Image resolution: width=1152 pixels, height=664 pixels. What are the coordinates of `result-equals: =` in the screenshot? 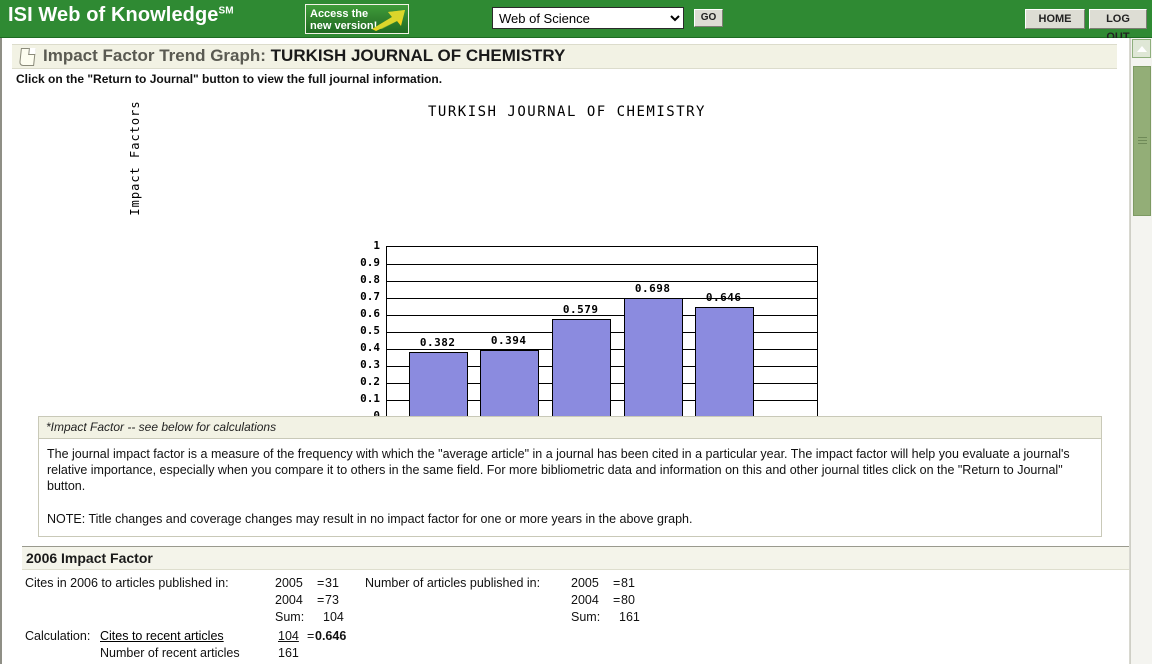 It's located at (311, 636).